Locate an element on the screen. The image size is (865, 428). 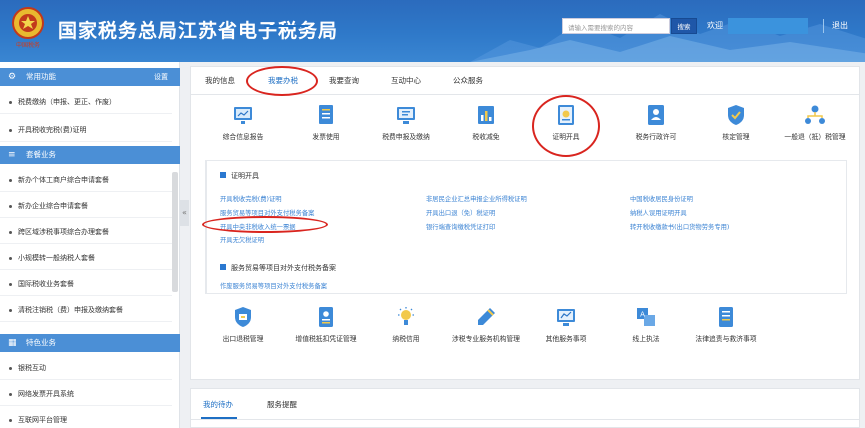
sidebar-item-package: 新办企业综合申请套餐 is located at coordinates (86, 206).